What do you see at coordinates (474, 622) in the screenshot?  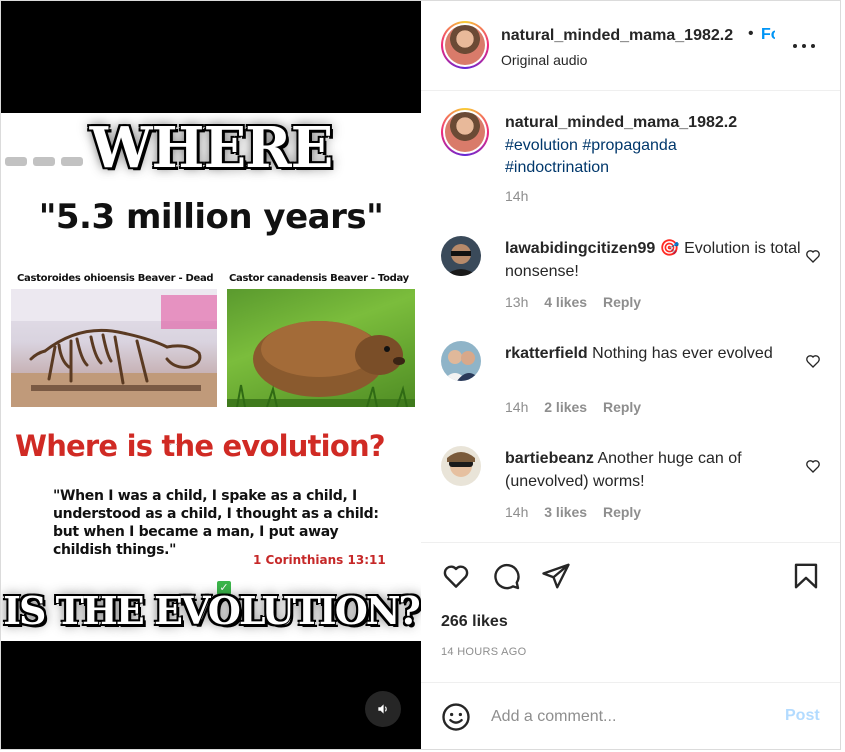 I see `likes-count: 266 likes` at bounding box center [474, 622].